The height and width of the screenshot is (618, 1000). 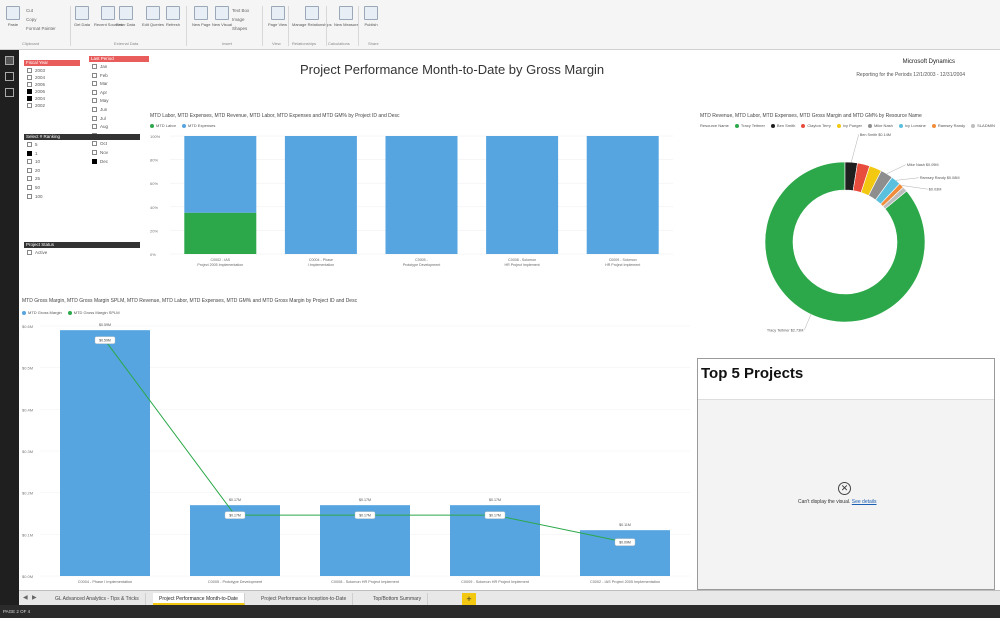 I want to click on legend-item: MTD Expenses, so click(x=198, y=125).